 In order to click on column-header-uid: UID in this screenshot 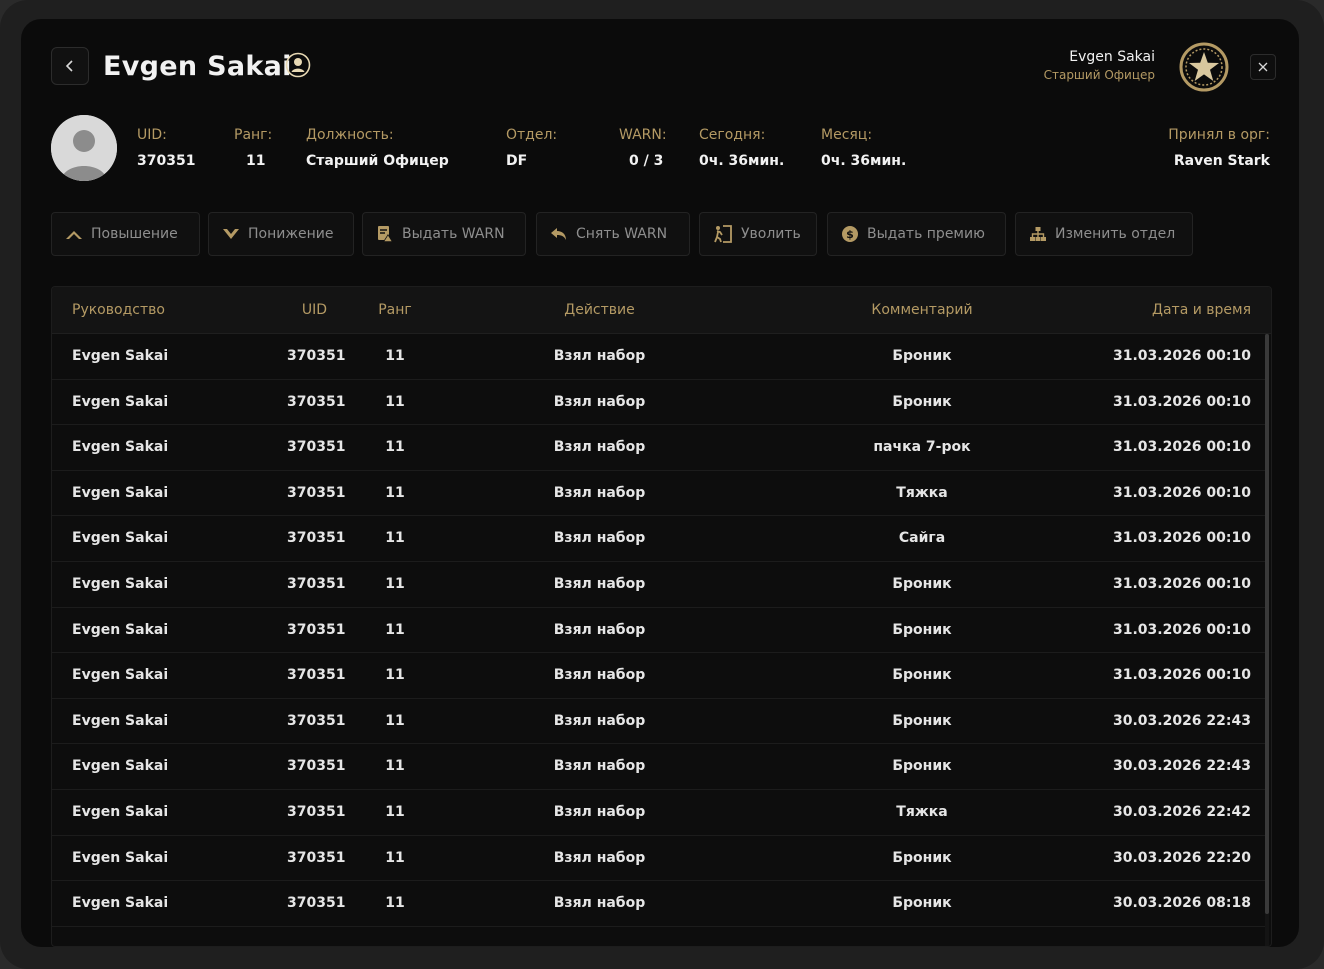, I will do `click(314, 310)`.